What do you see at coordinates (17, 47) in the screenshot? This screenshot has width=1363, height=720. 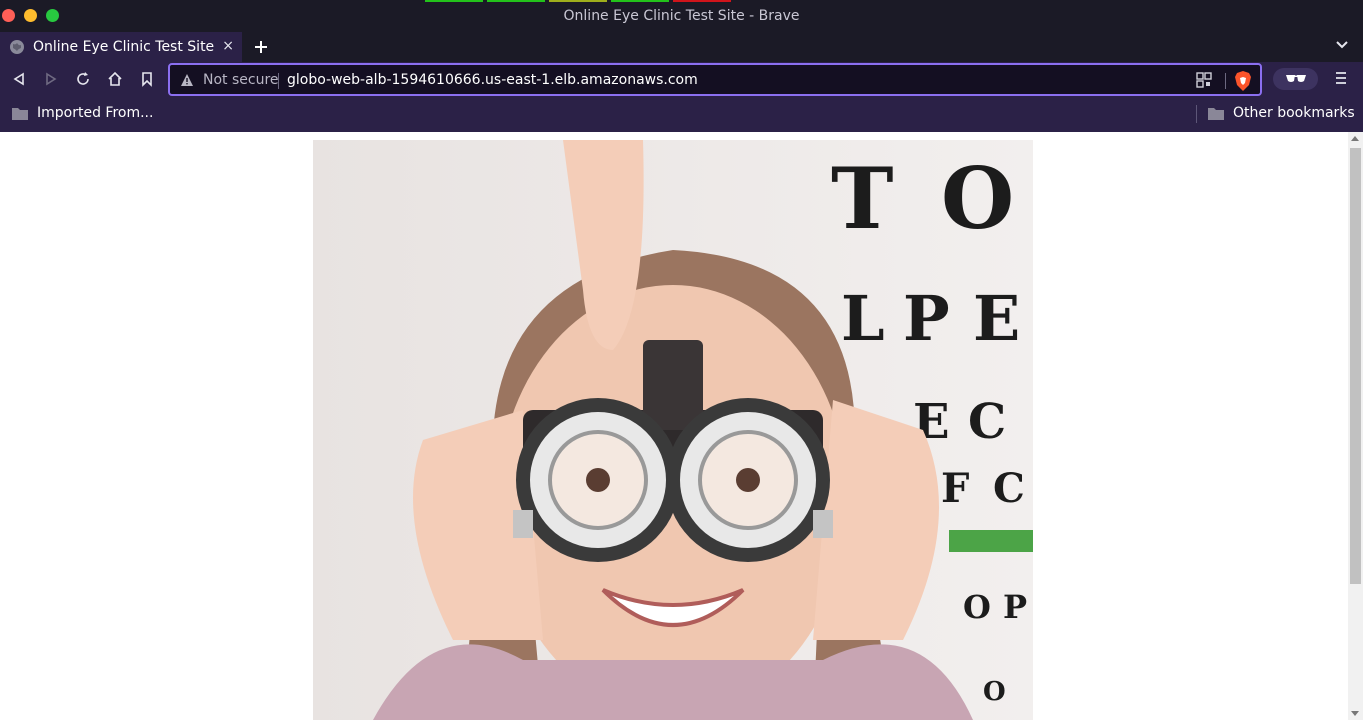 I see `globe-icon` at bounding box center [17, 47].